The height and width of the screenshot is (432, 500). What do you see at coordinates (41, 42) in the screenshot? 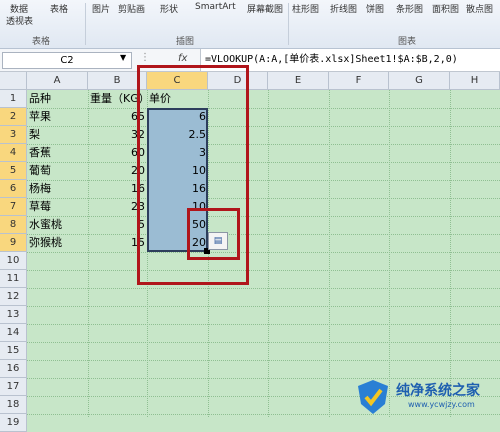
I see `group-tables: 表格` at bounding box center [41, 42].